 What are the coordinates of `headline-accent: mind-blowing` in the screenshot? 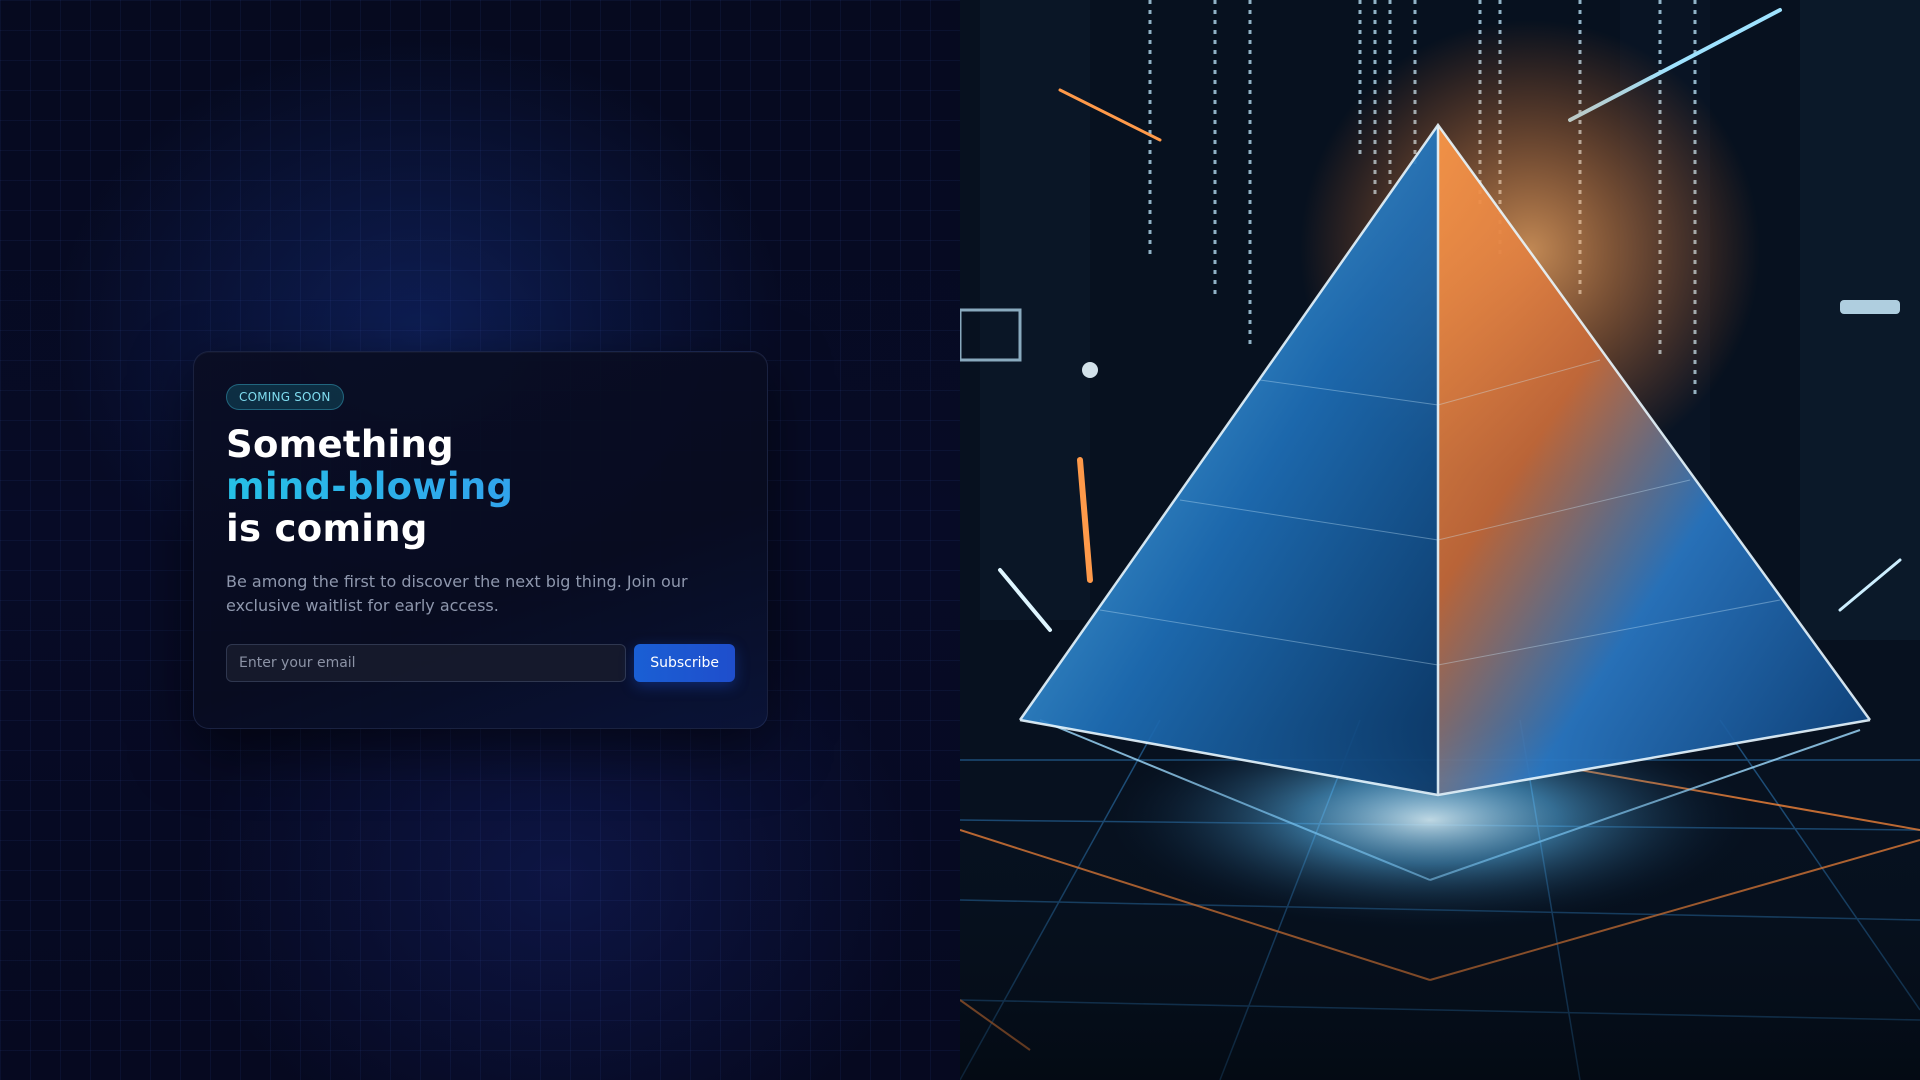 It's located at (480, 487).